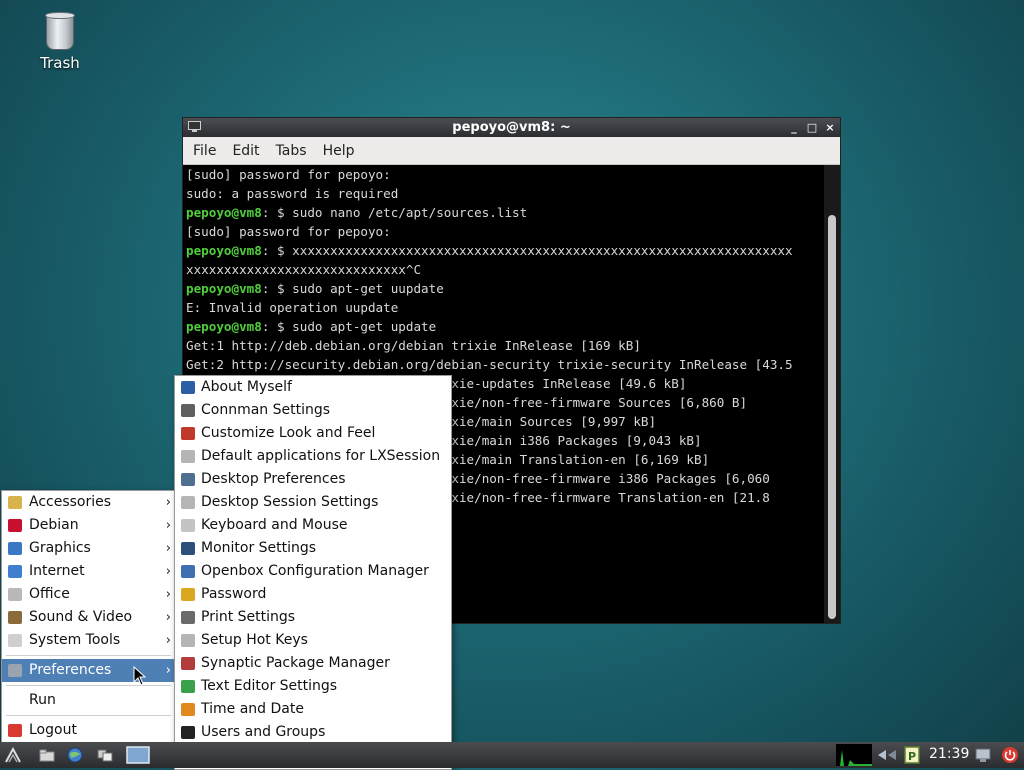 This screenshot has width=1024, height=770. What do you see at coordinates (313, 709) in the screenshot?
I see `menu-item-time-and-date: Time and Date` at bounding box center [313, 709].